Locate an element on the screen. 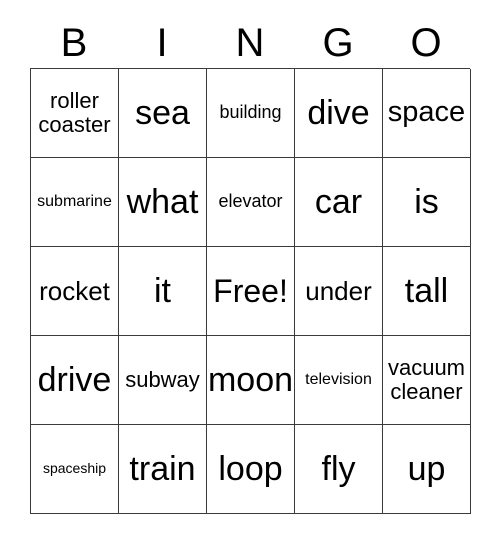 This screenshot has height=544, width=500. bingo-square: tall is located at coordinates (427, 291).